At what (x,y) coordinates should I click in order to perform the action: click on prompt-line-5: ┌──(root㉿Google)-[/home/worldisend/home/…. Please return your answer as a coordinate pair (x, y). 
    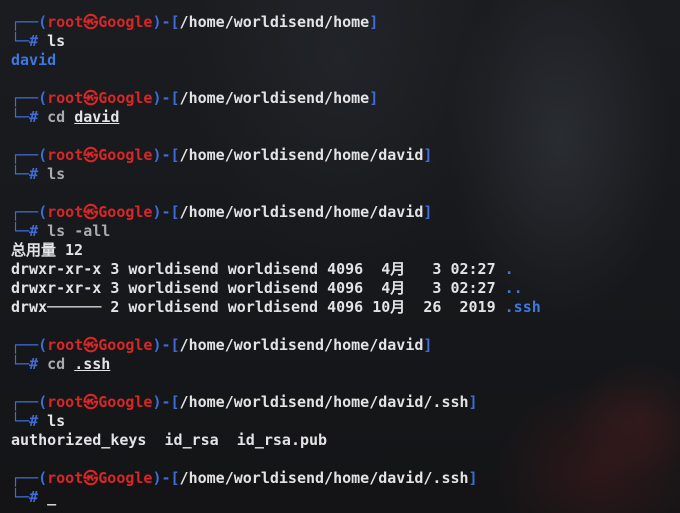
    Looking at the image, I should click on (343, 345).